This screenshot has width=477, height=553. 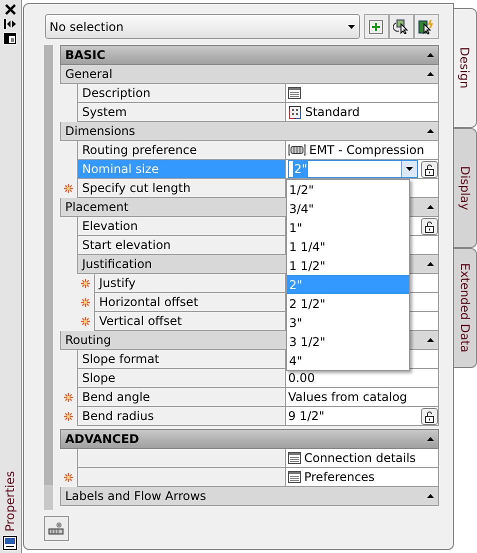 I want to click on add-conduit-icon, so click(x=56, y=529).